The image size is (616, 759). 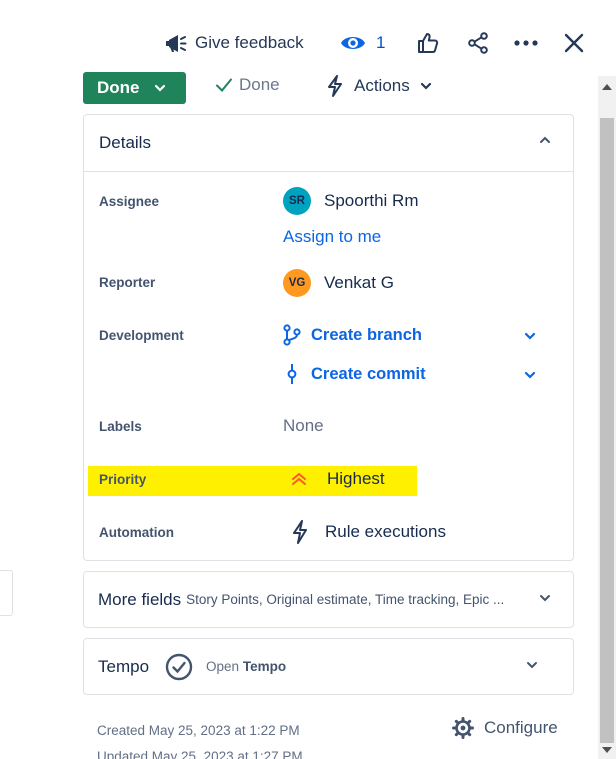 What do you see at coordinates (127, 282) in the screenshot?
I see `reporter-label: Reporter` at bounding box center [127, 282].